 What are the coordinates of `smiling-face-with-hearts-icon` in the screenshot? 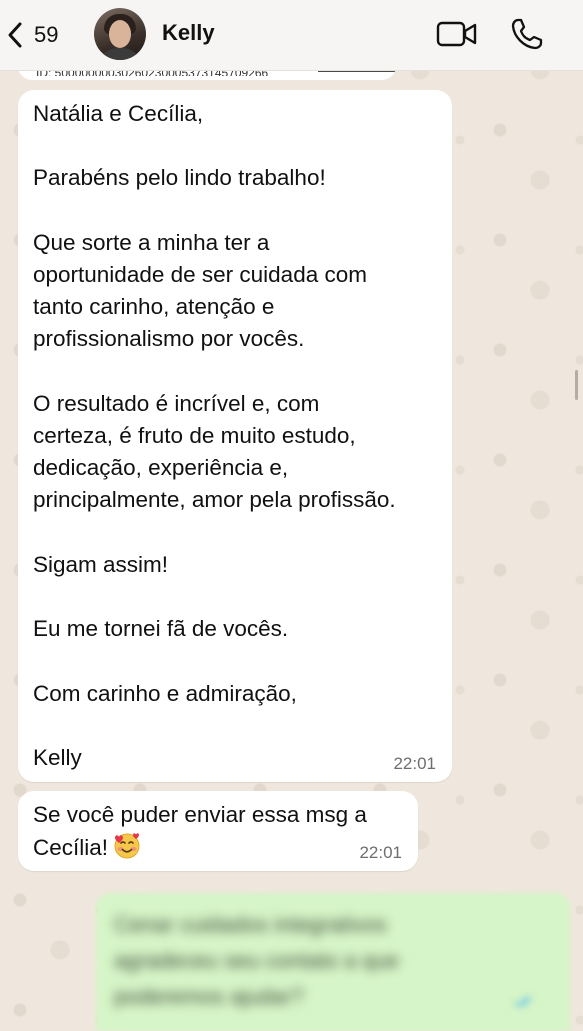 It's located at (127, 846).